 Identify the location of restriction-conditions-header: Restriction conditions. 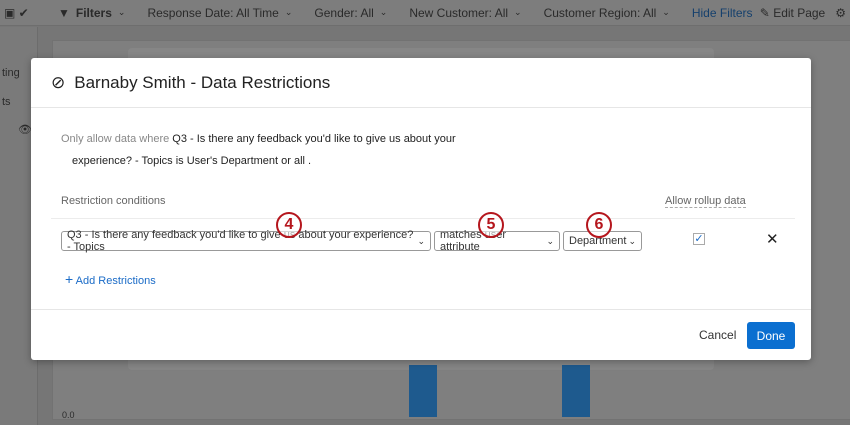
(113, 201).